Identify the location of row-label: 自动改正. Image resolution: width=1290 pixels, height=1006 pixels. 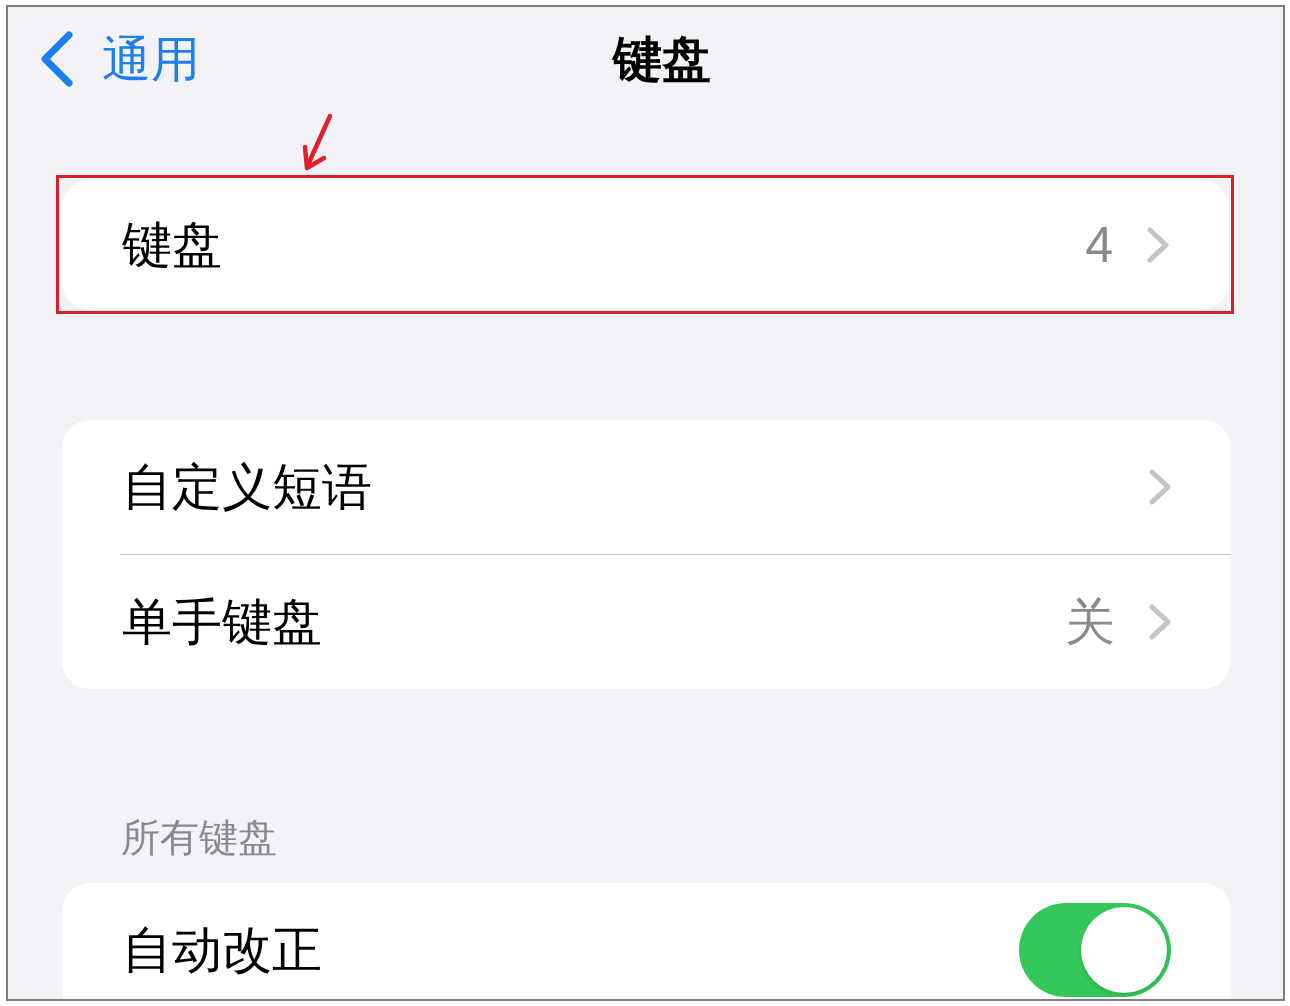
(222, 950).